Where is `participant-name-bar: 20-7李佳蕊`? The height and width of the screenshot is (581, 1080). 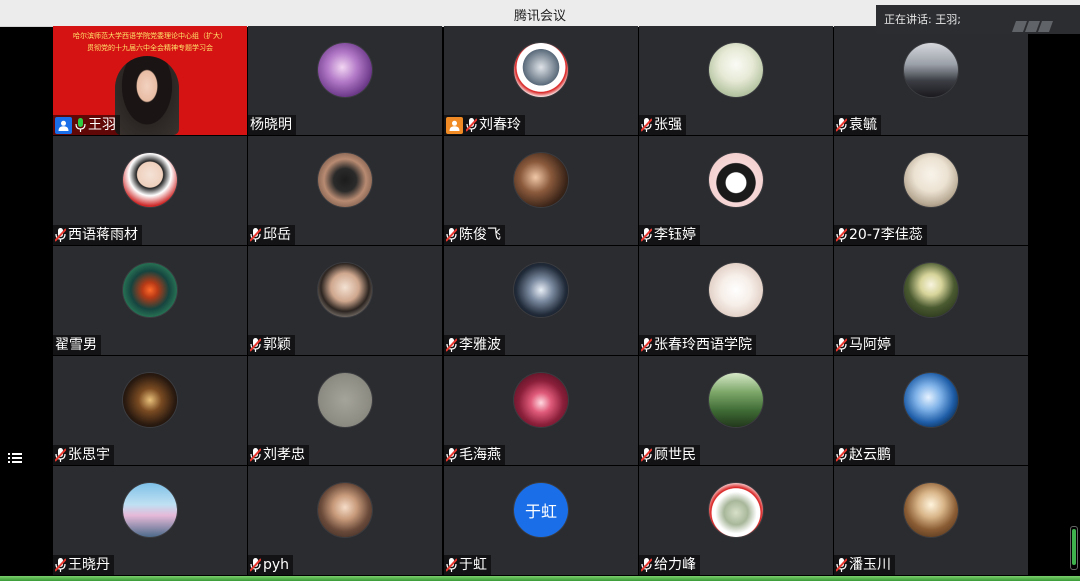
participant-name-bar: 20-7李佳蕊 is located at coordinates (880, 235).